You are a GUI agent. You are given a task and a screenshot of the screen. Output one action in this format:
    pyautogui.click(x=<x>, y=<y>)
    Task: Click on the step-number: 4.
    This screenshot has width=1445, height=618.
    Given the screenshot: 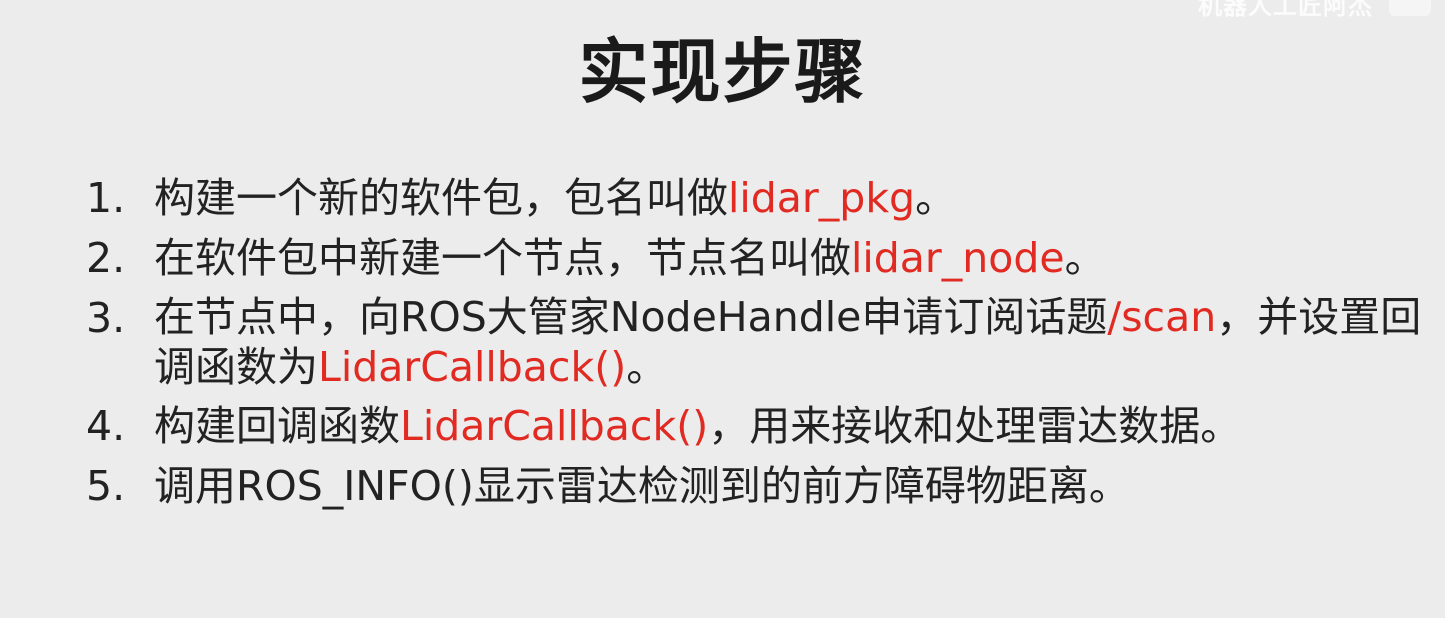 What is the action you would take?
    pyautogui.click(x=106, y=426)
    